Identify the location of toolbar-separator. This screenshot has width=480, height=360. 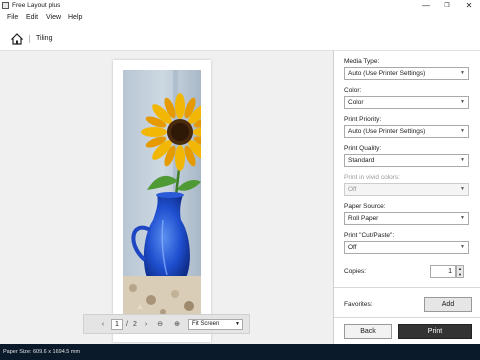
(29, 39).